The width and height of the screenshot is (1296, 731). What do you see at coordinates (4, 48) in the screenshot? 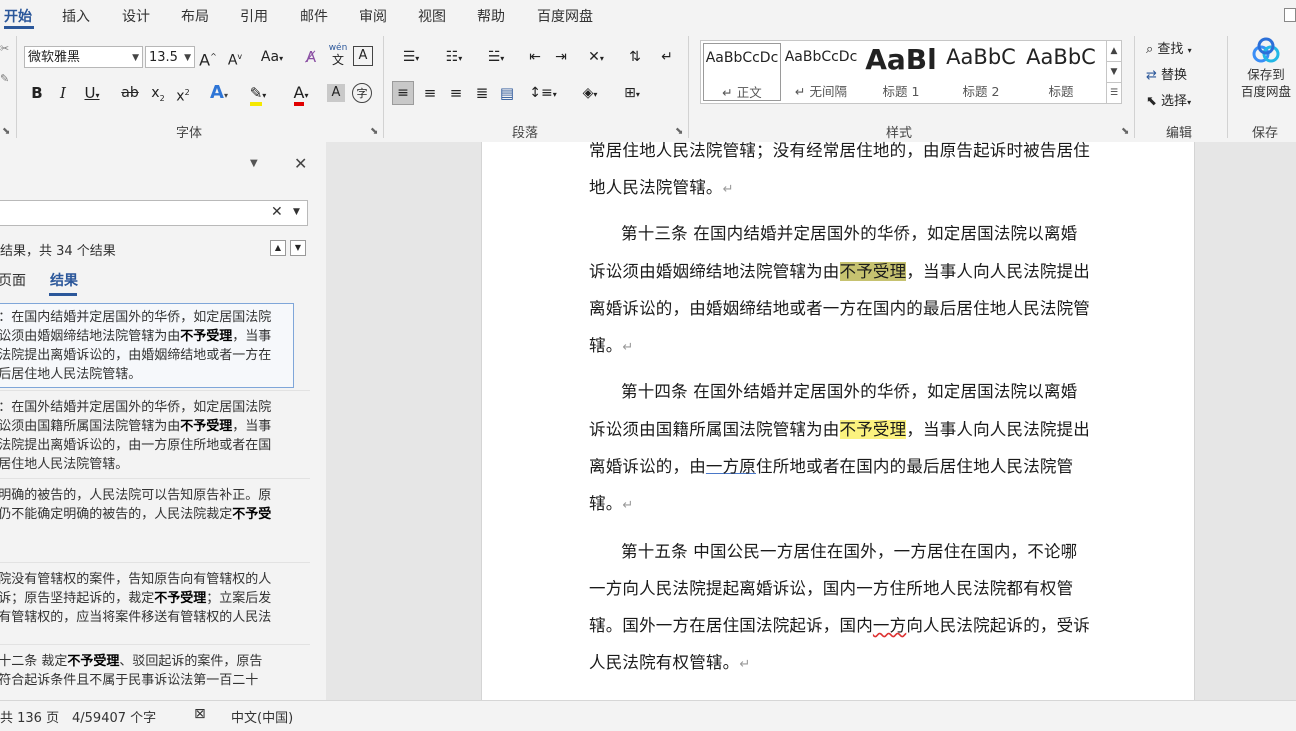
I see `clipboard-partial-icon: ✂` at bounding box center [4, 48].